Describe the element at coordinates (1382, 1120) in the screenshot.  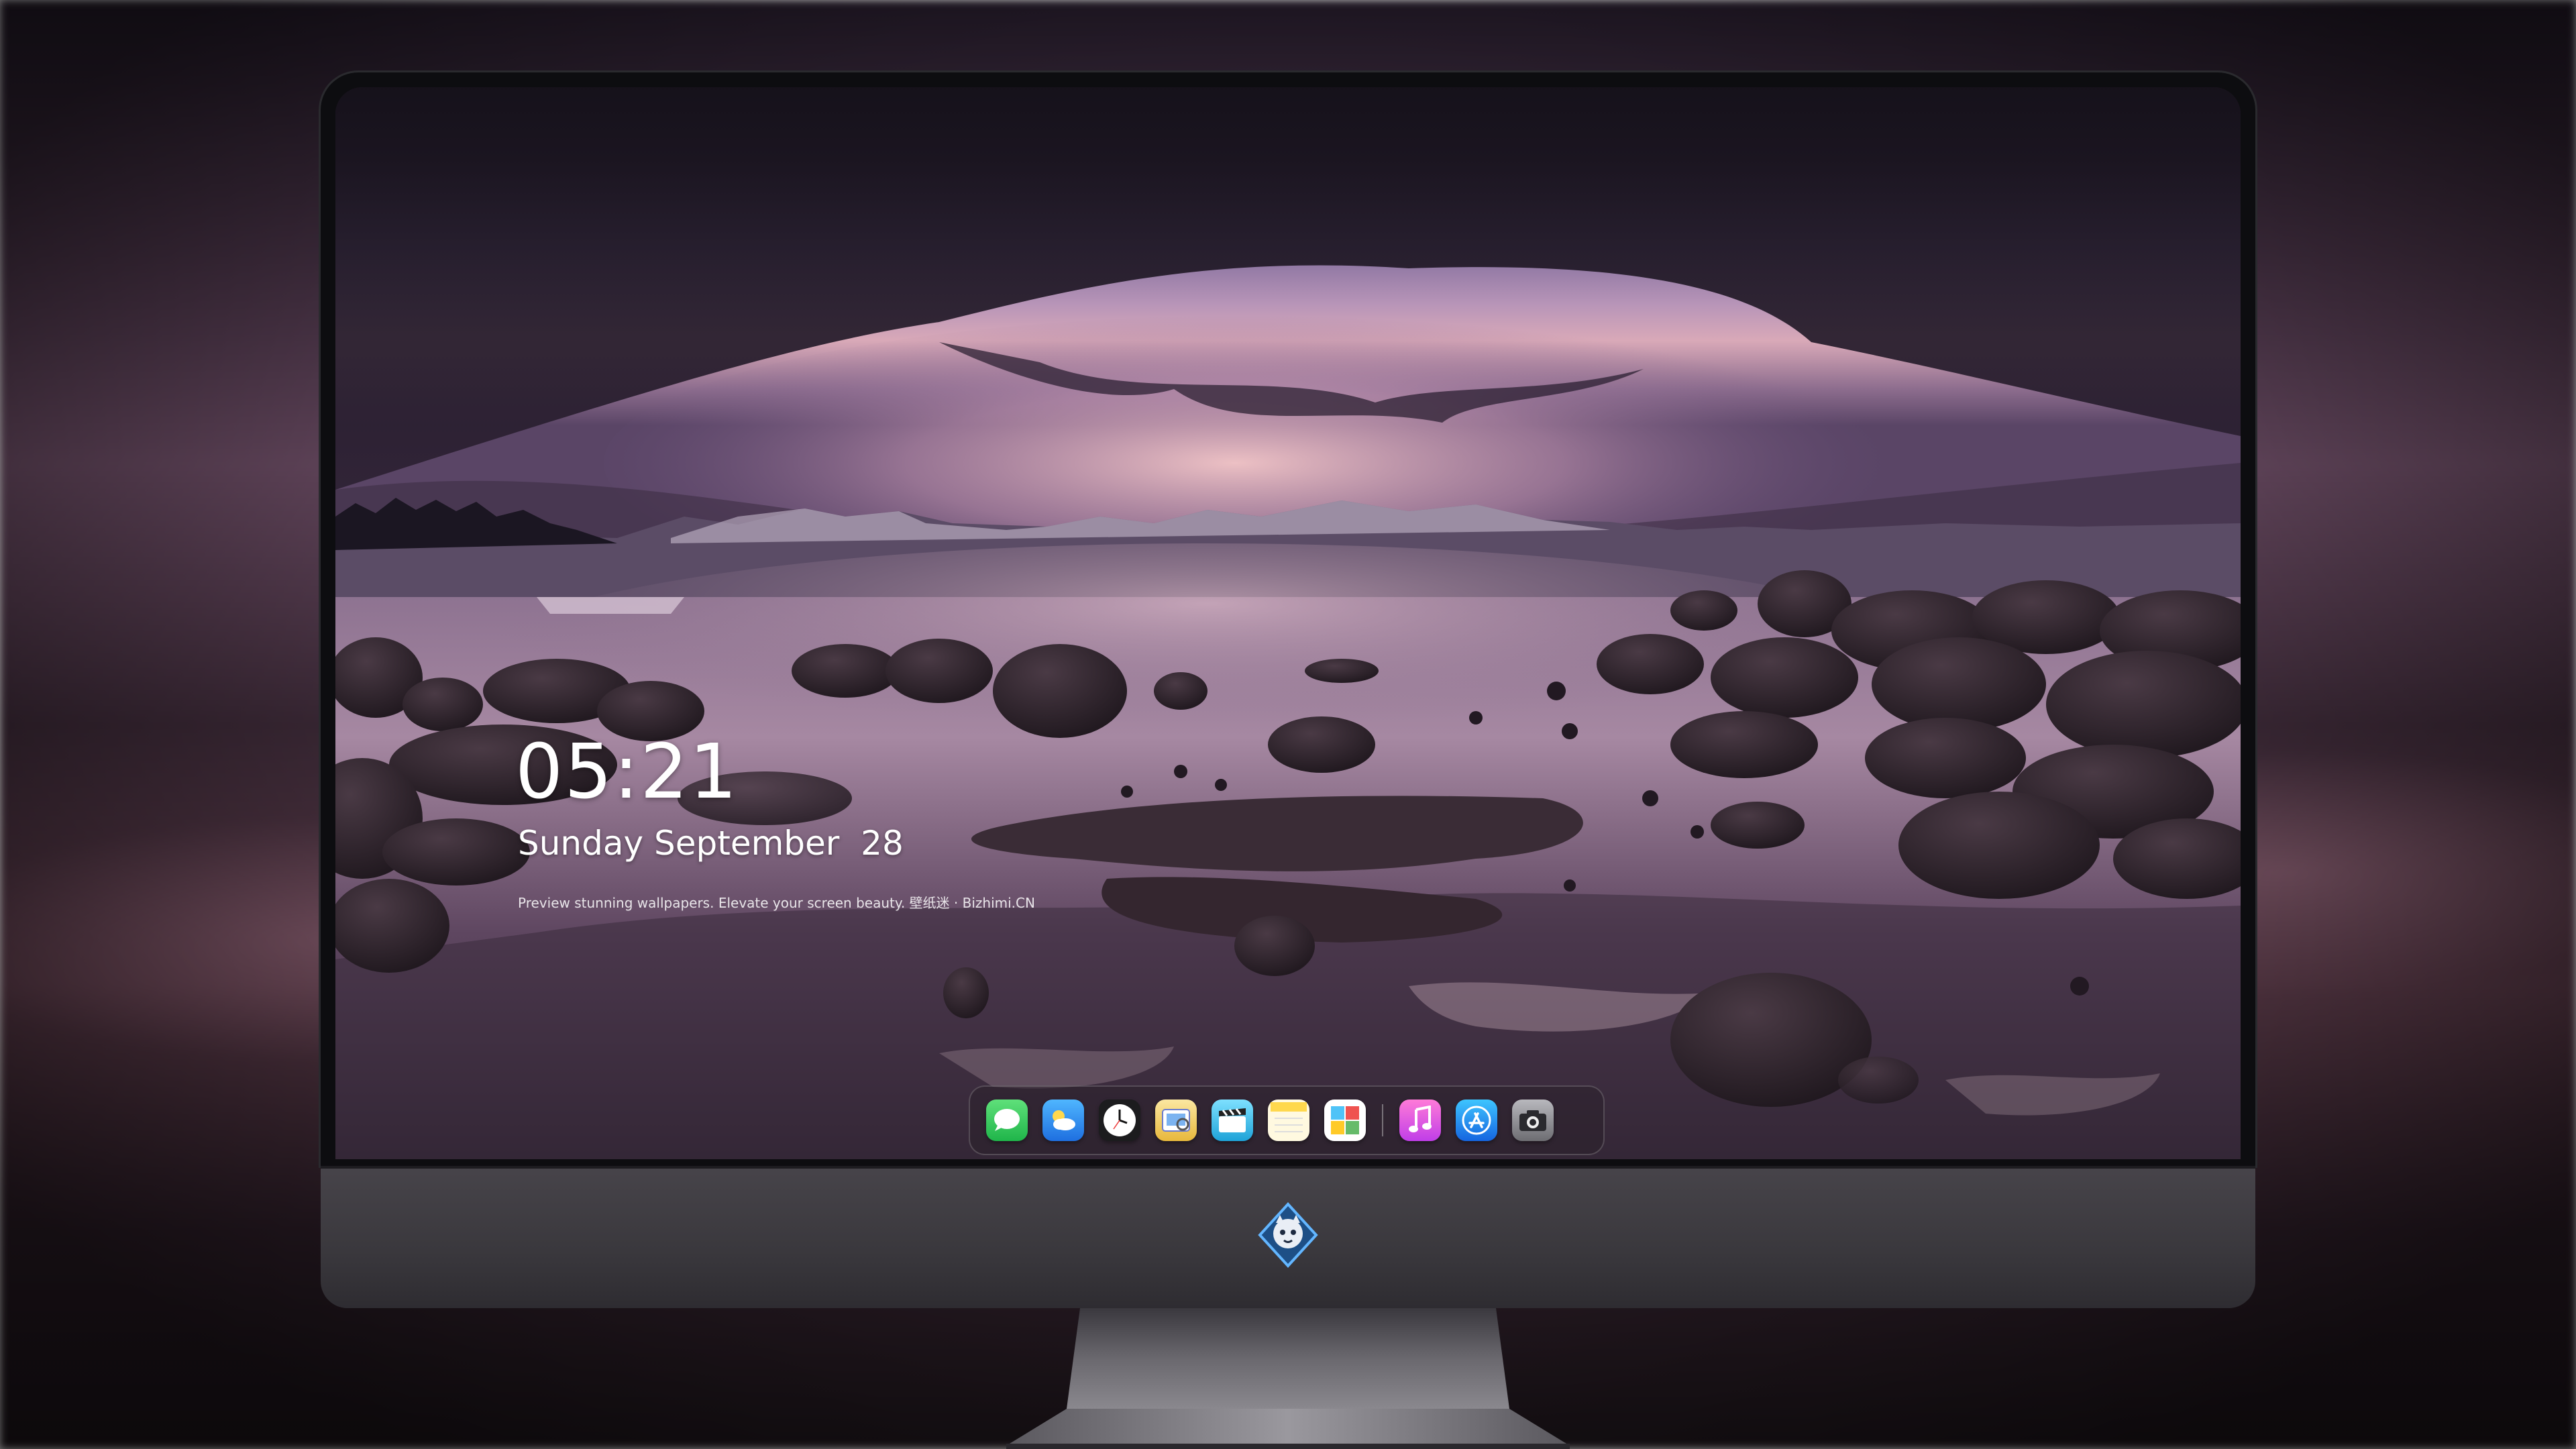
I see `dock-separator` at that location.